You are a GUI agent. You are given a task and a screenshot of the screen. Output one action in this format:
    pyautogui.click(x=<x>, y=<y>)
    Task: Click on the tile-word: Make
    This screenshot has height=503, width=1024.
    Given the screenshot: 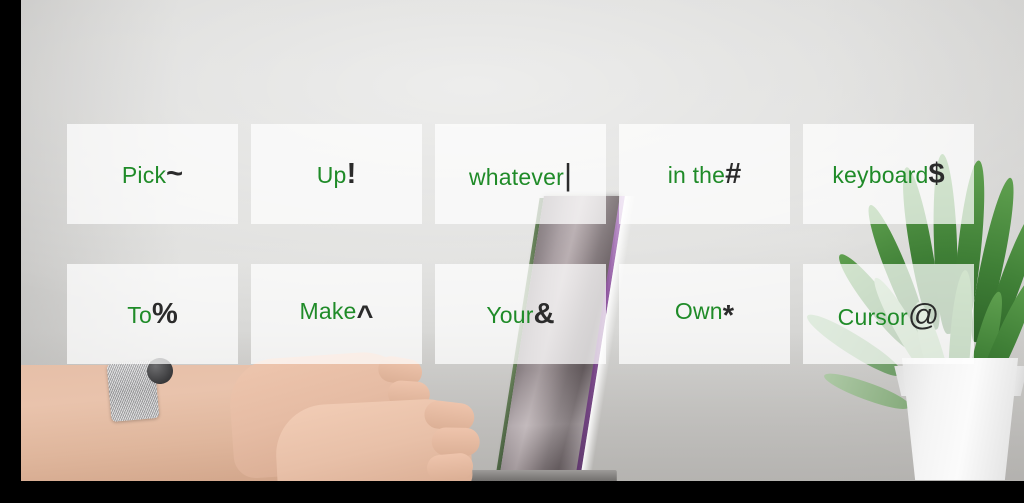 What is the action you would take?
    pyautogui.click(x=328, y=310)
    